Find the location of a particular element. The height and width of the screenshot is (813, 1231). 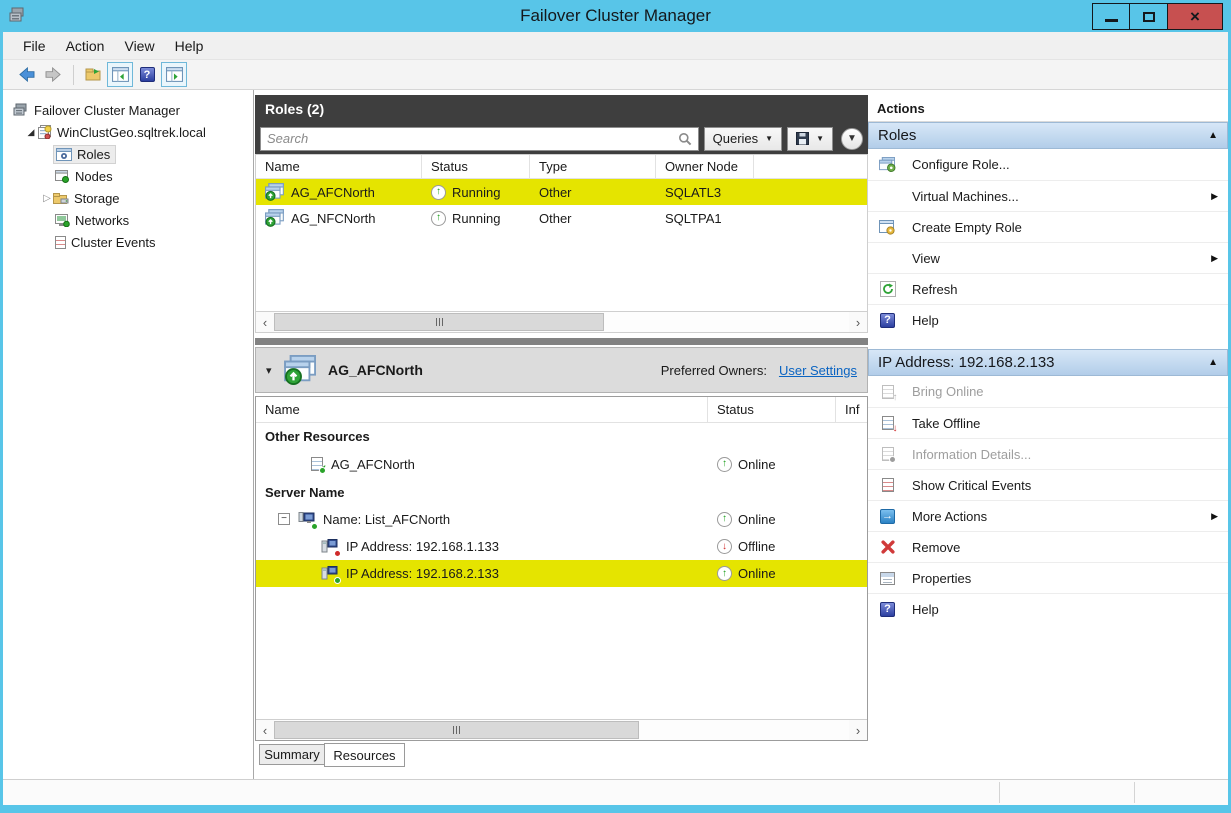

show-critical-events-icon is located at coordinates (887, 485).